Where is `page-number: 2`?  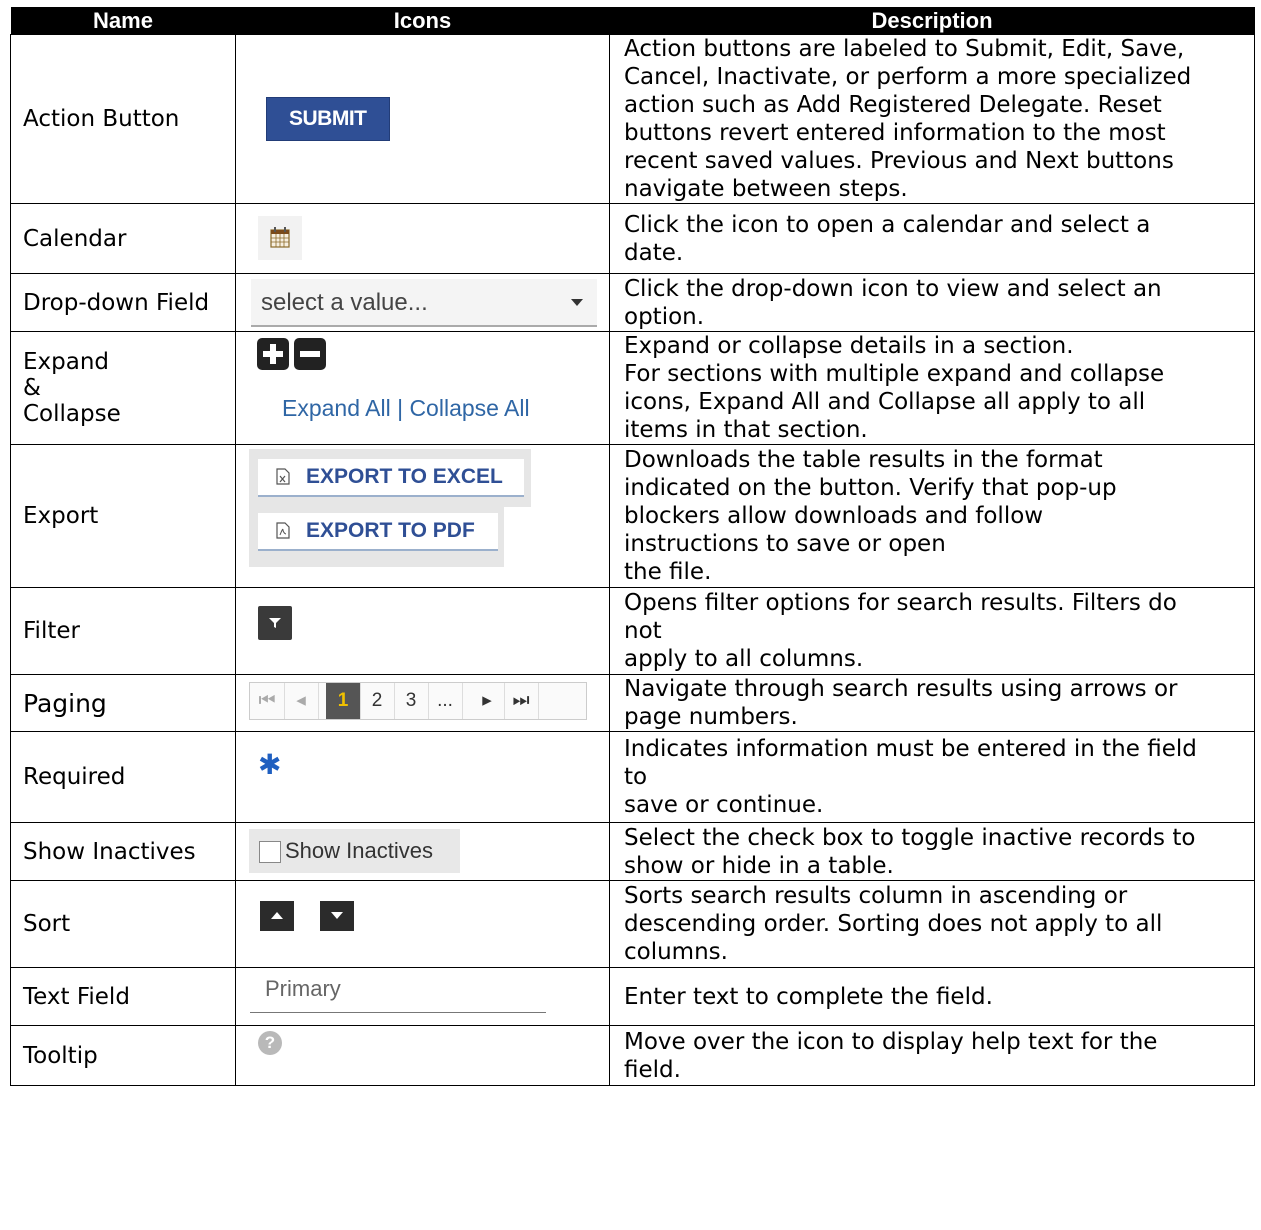
page-number: 2 is located at coordinates (377, 701).